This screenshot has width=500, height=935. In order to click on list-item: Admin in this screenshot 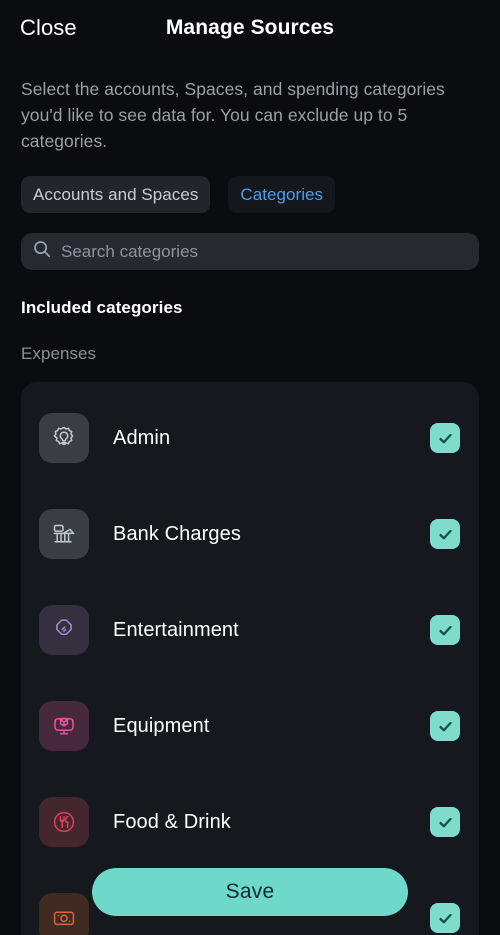, I will do `click(250, 438)`.